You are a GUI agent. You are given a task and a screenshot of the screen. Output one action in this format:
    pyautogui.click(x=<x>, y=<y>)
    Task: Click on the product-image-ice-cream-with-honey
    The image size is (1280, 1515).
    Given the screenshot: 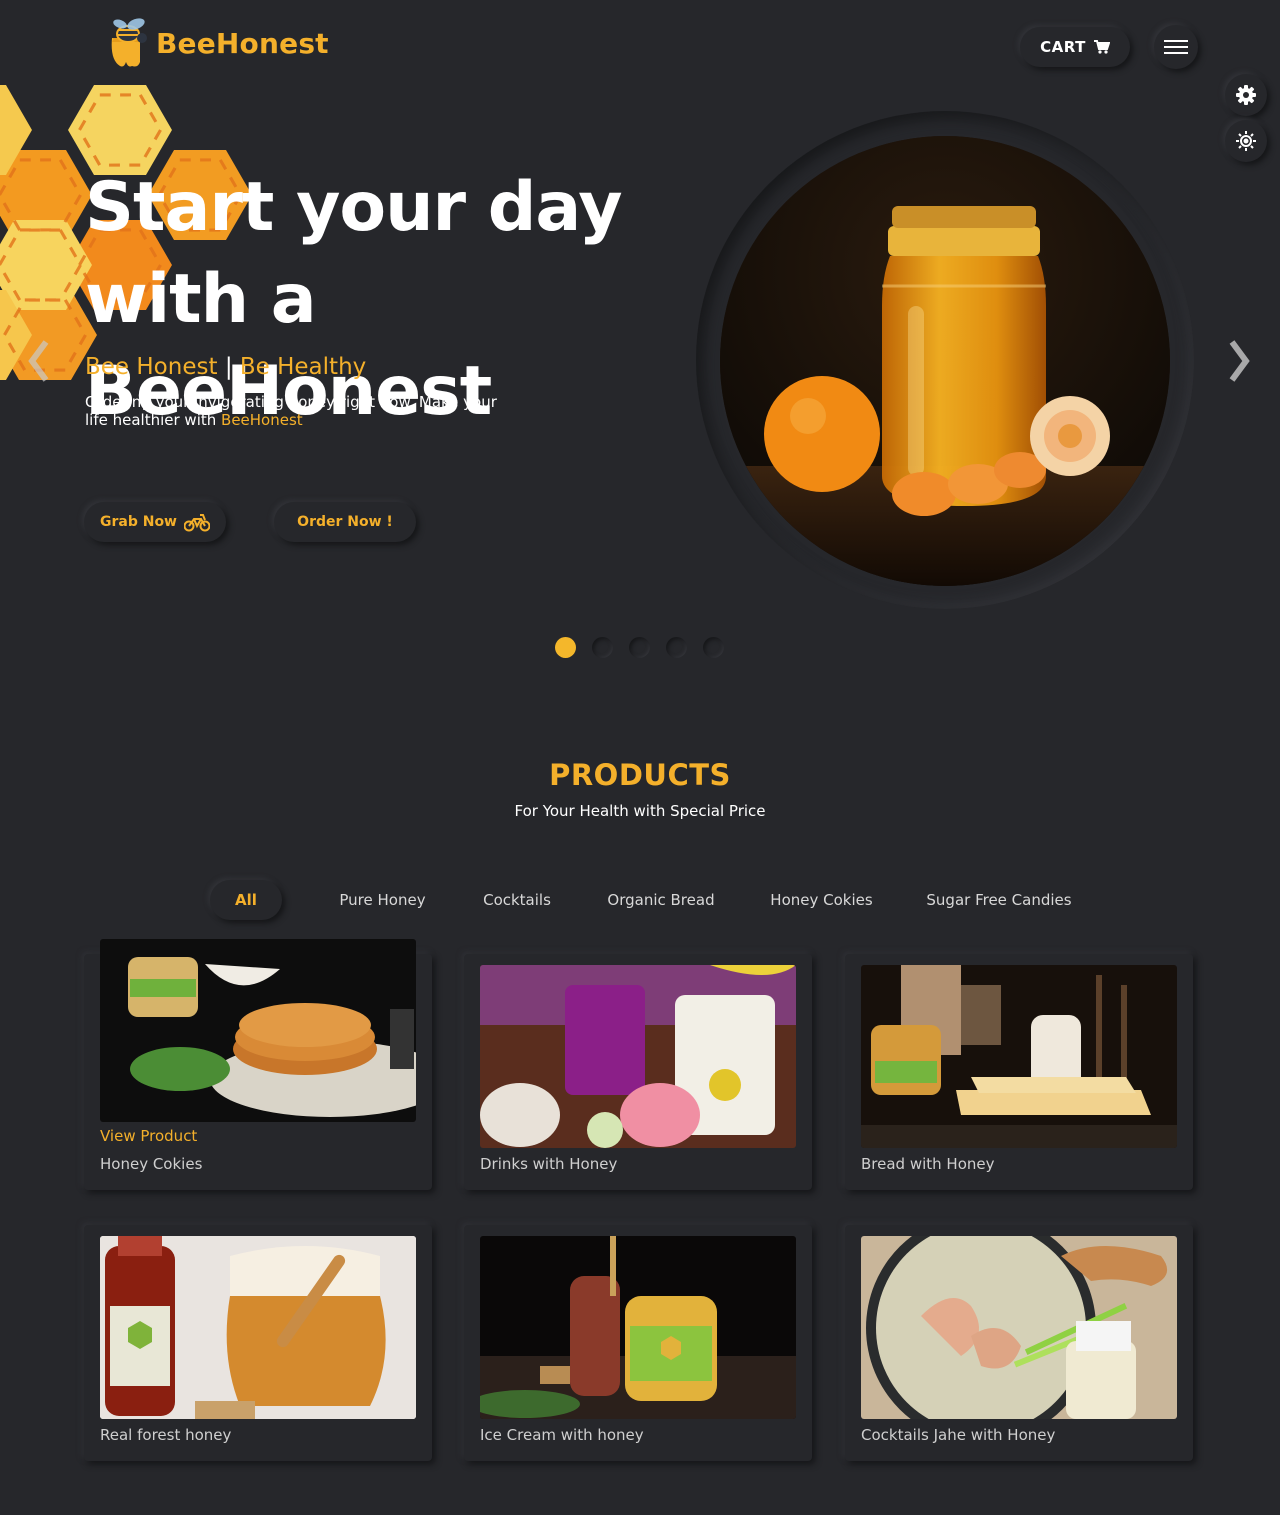 What is the action you would take?
    pyautogui.click(x=638, y=1327)
    